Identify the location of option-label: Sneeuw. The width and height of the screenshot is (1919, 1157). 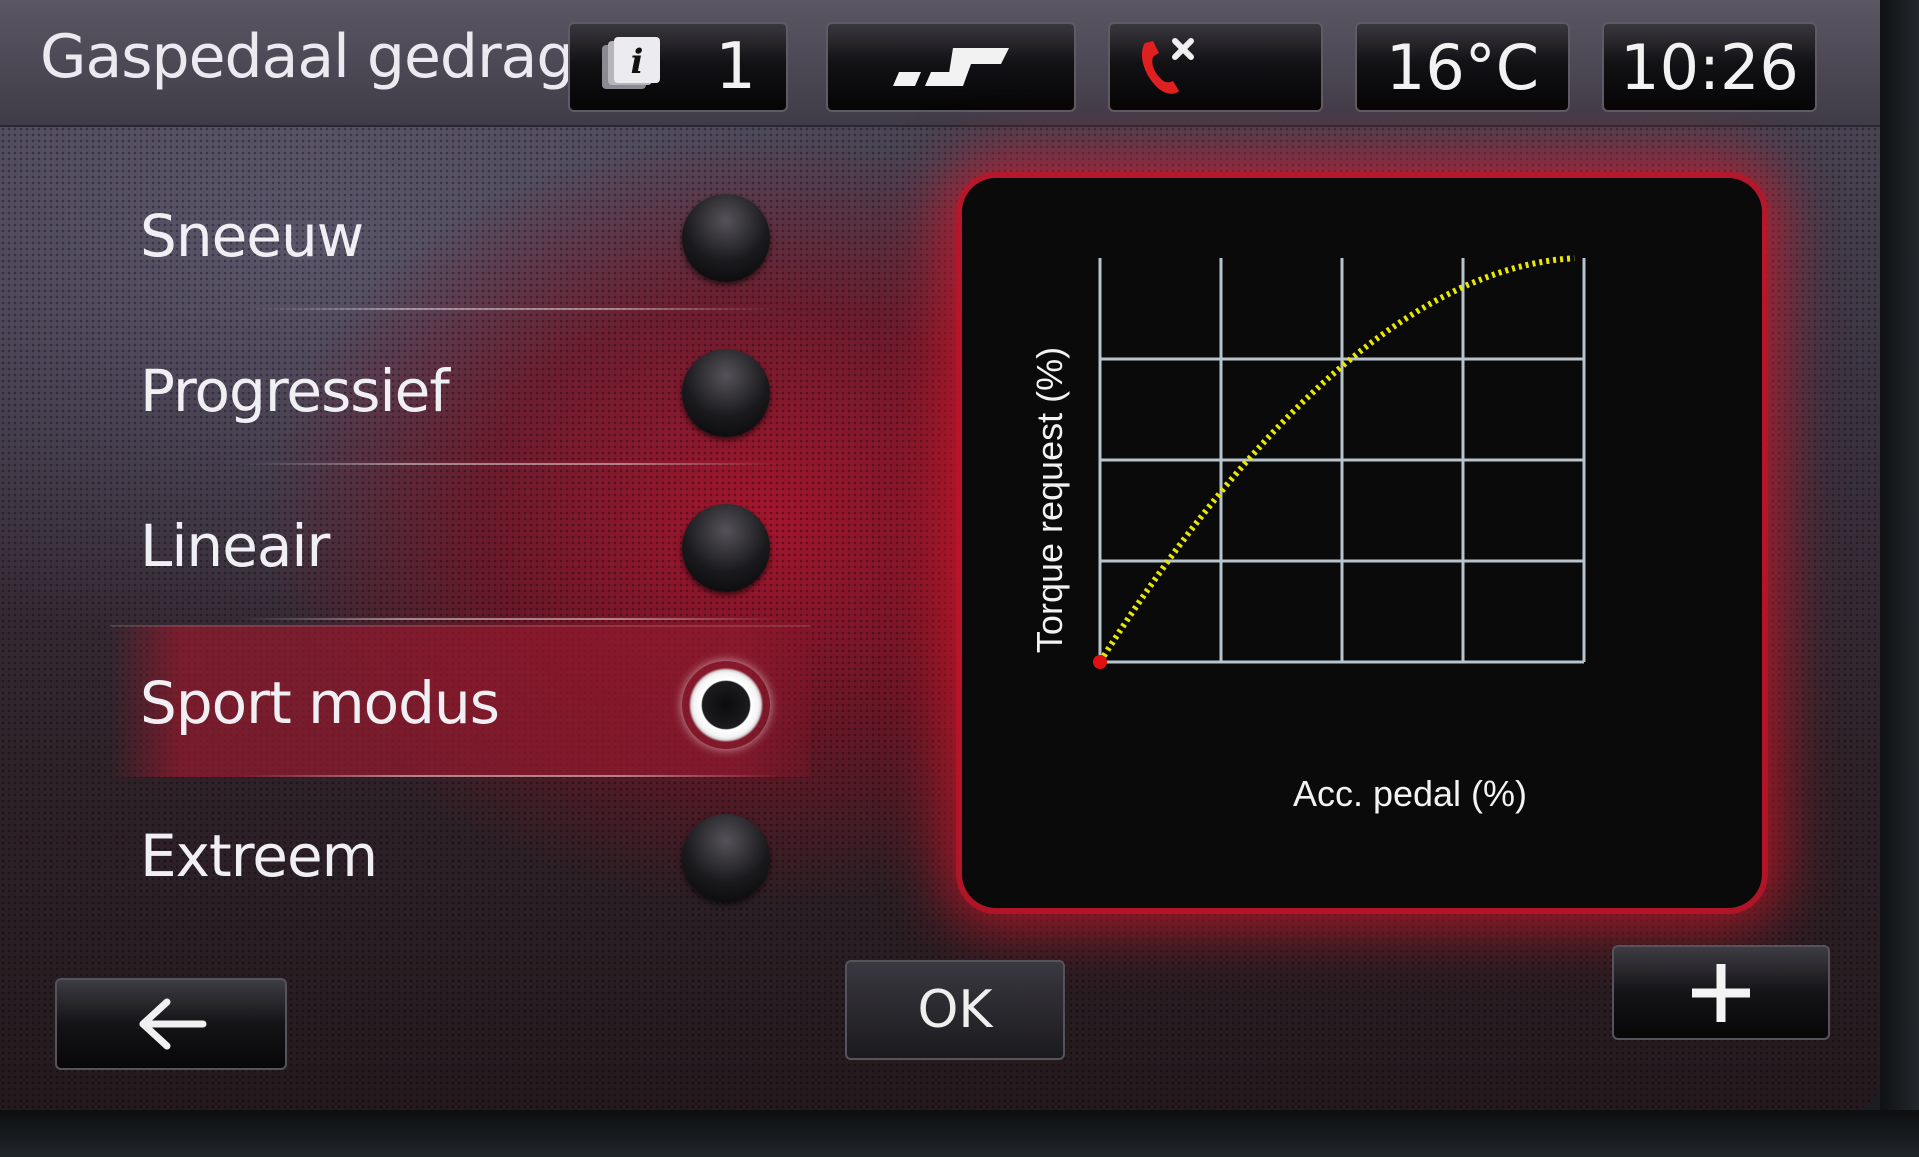
(252, 236).